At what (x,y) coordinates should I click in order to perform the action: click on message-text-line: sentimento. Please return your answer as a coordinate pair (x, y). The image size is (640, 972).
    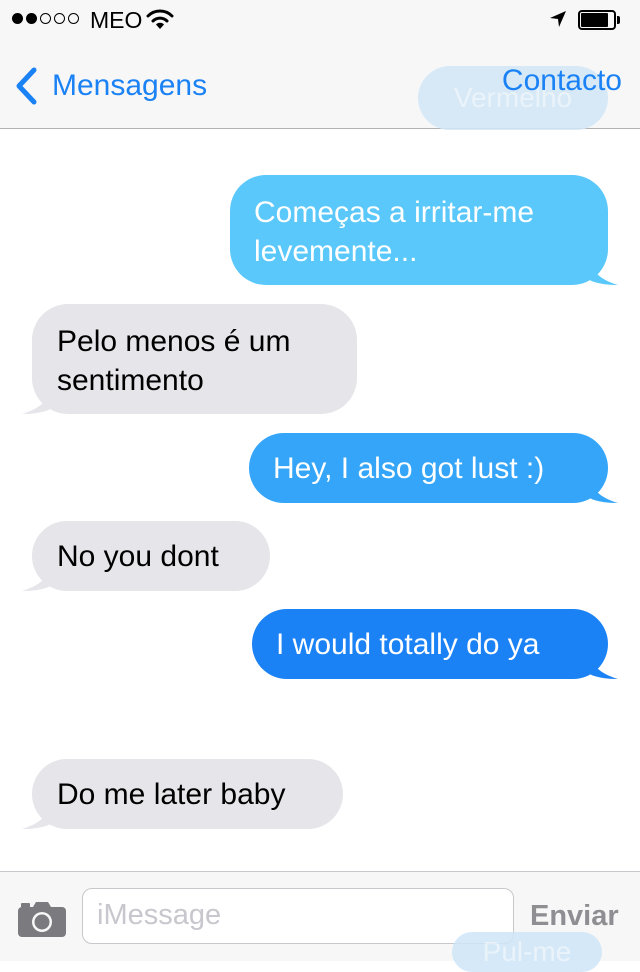
    Looking at the image, I should click on (130, 380).